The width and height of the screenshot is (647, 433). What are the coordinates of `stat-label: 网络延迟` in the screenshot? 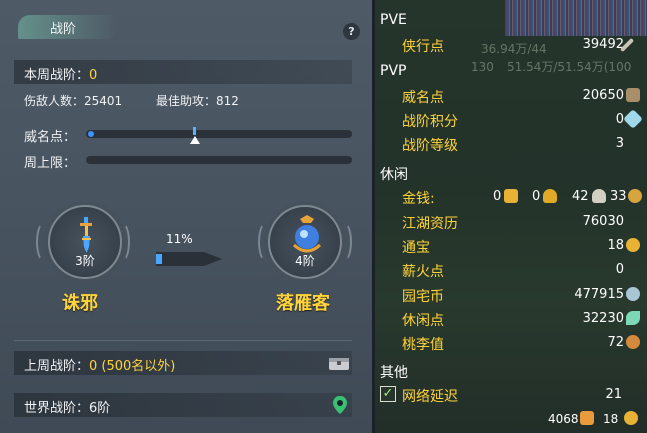 It's located at (430, 397).